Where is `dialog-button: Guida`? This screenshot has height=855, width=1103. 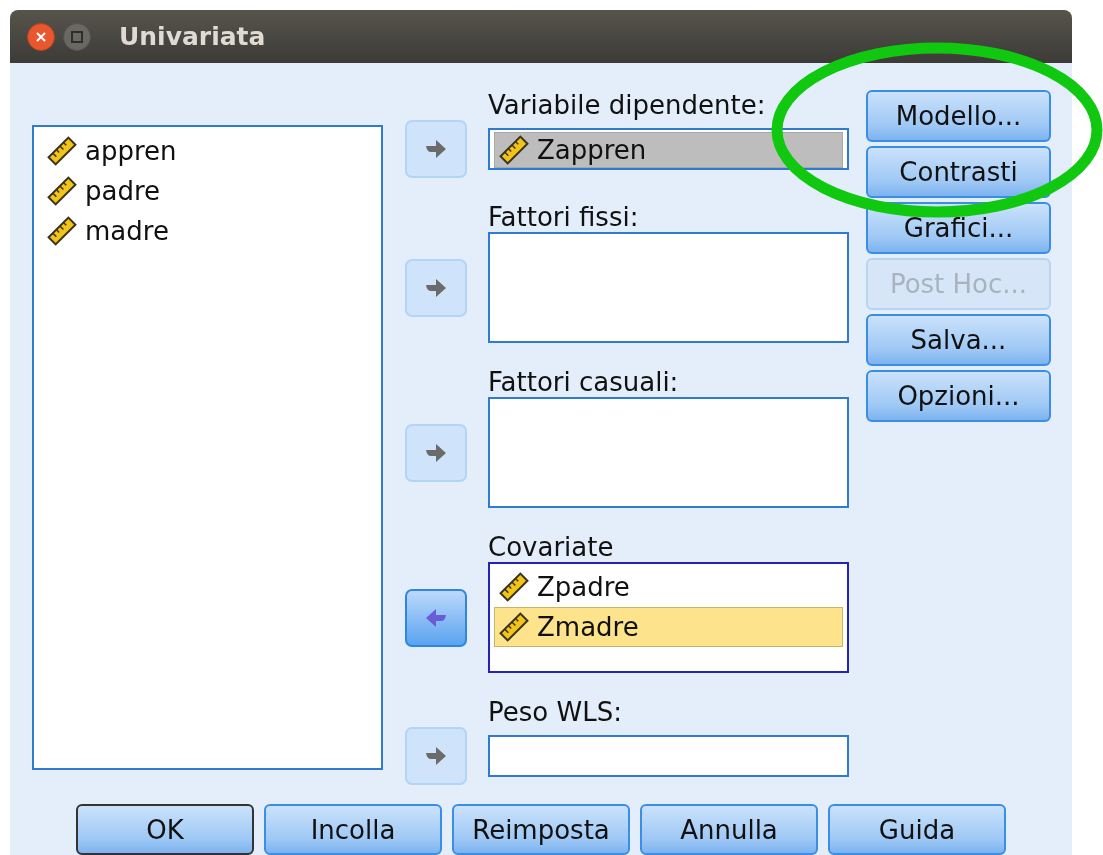
dialog-button: Guida is located at coordinates (917, 829).